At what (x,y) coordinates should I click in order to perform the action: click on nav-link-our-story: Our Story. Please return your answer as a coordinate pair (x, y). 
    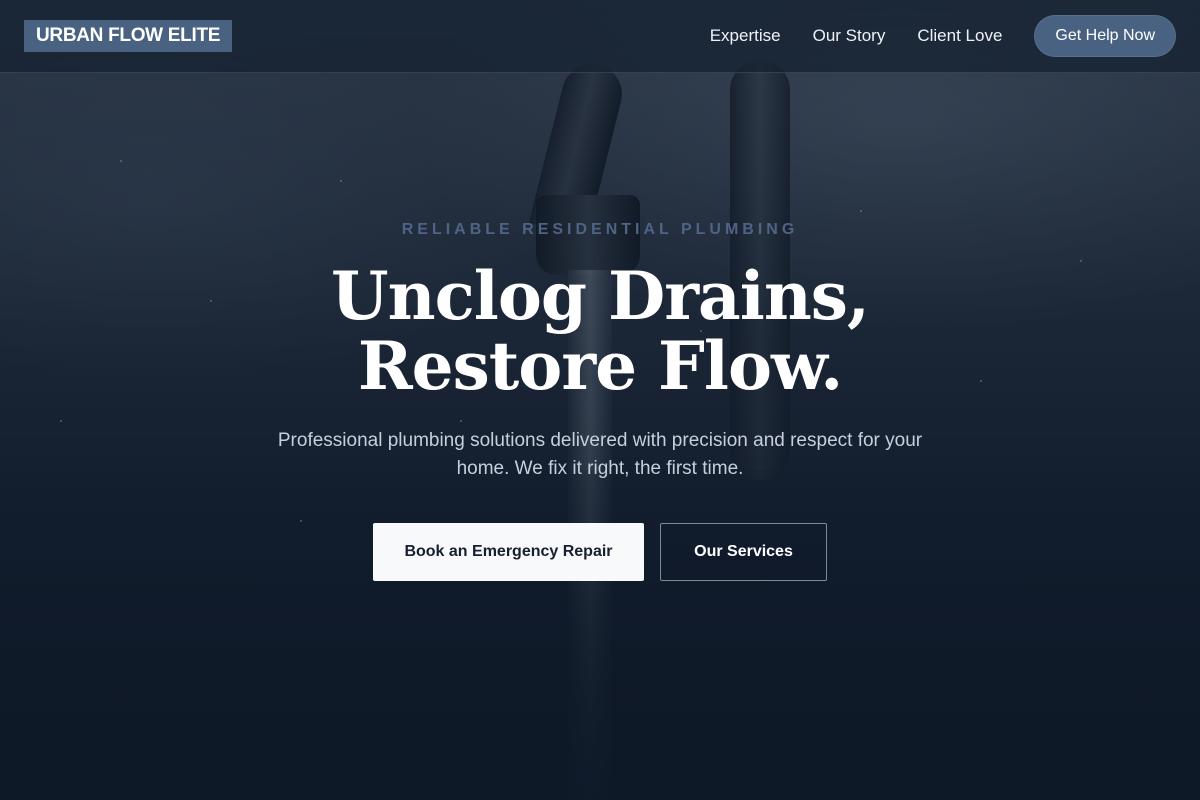
    Looking at the image, I should click on (849, 36).